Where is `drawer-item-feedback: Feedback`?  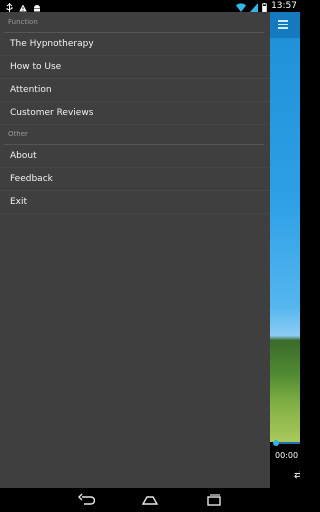
drawer-item-feedback: Feedback is located at coordinates (135, 179).